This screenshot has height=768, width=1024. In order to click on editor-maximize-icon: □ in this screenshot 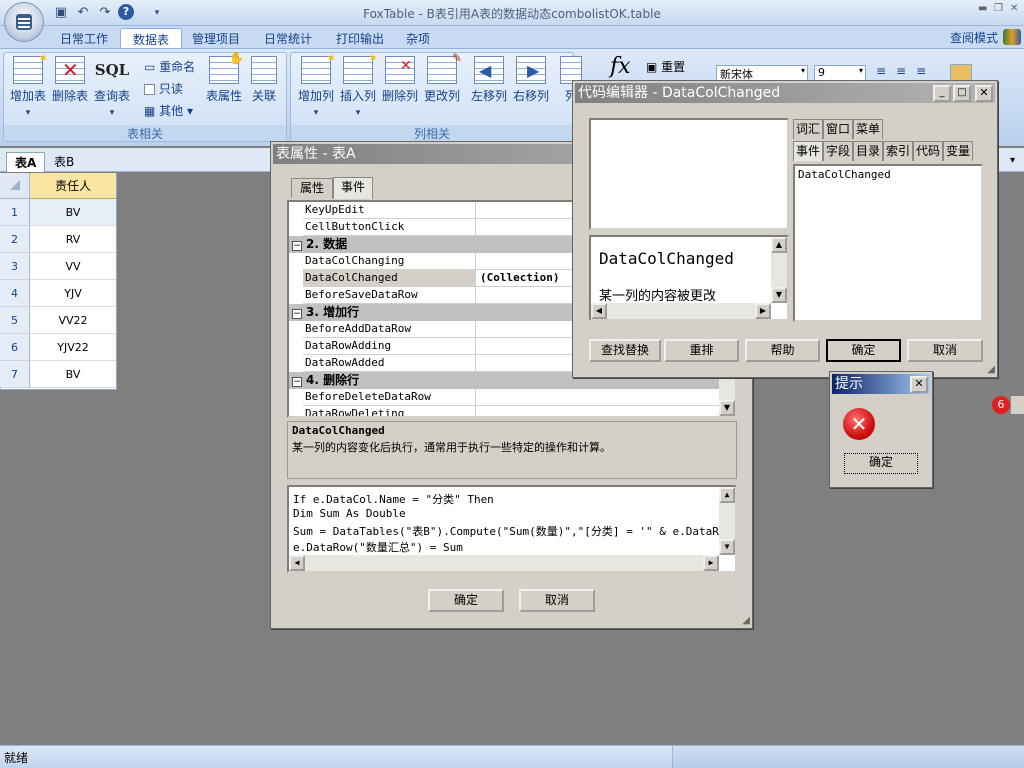, I will do `click(962, 93)`.